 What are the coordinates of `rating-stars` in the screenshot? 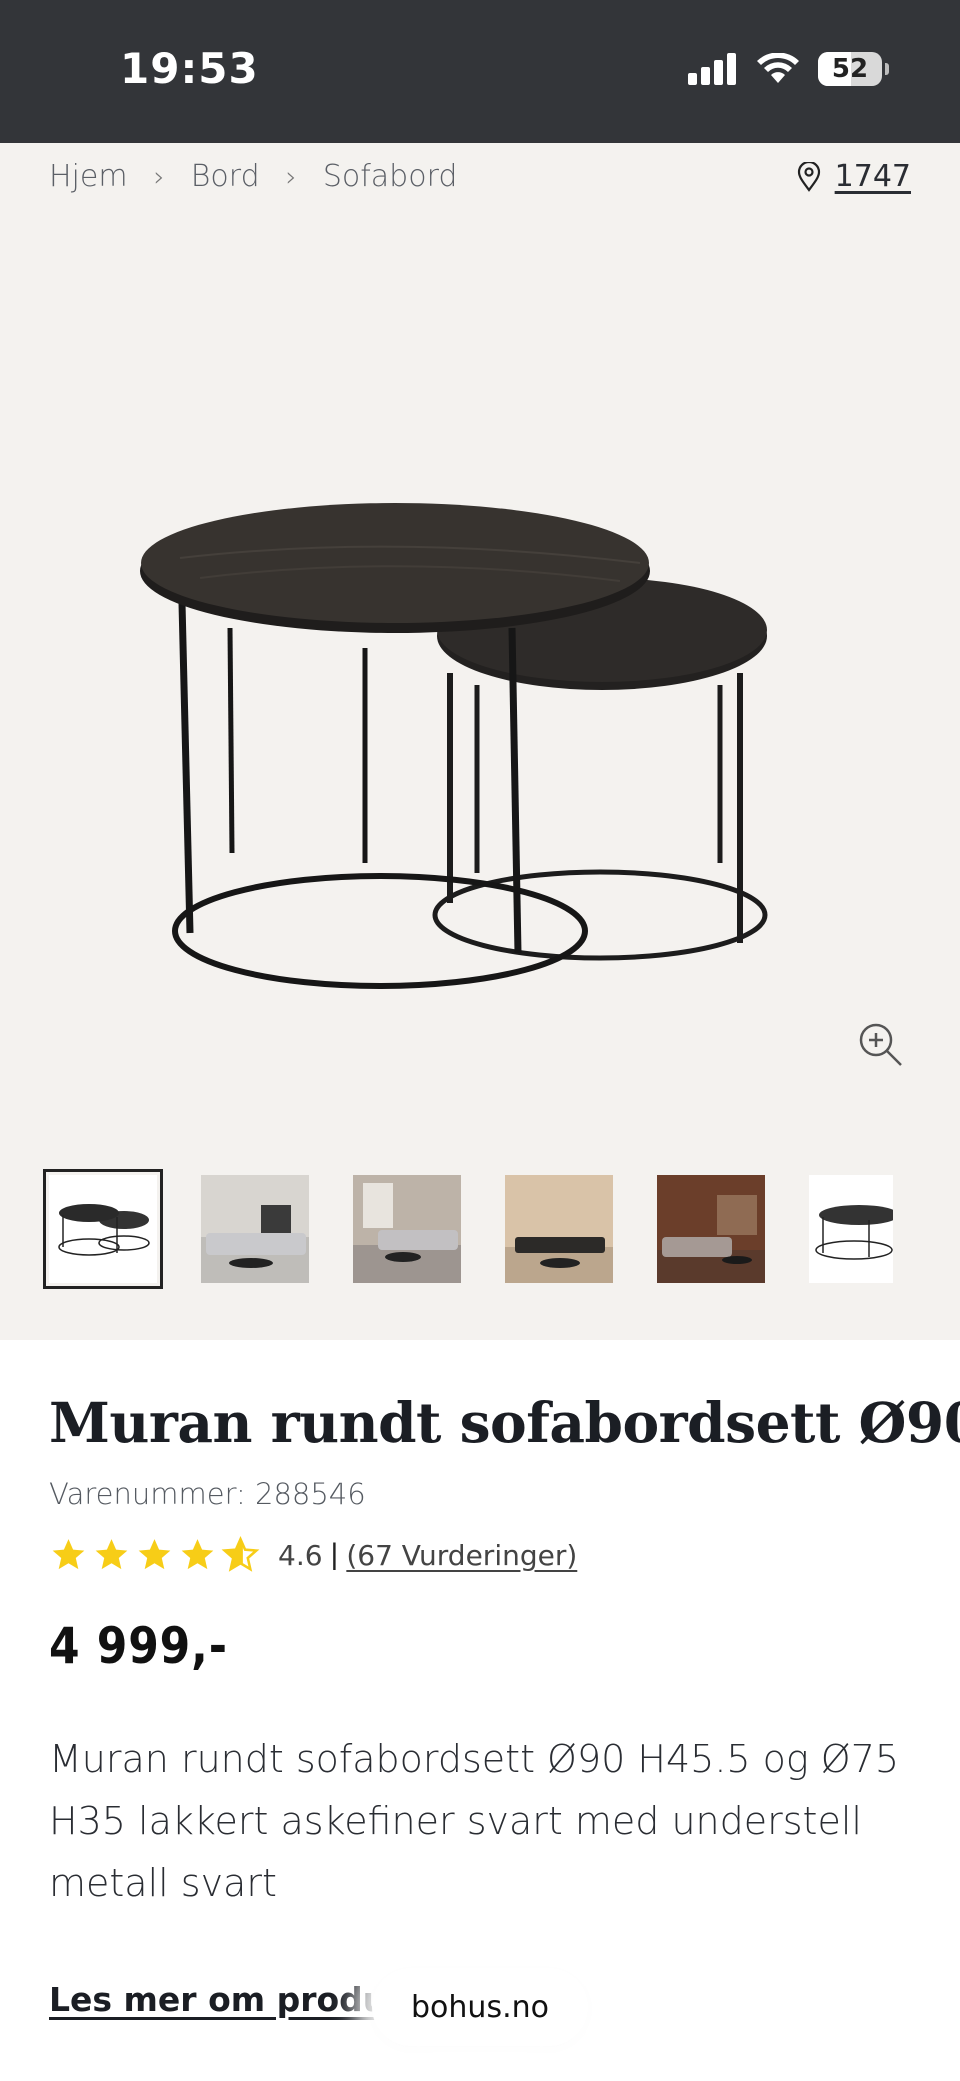 It's located at (154, 1555).